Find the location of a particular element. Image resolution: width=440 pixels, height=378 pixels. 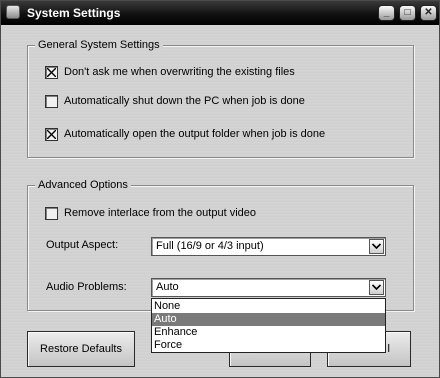

group-legend: Advanced Options is located at coordinates (83, 185).